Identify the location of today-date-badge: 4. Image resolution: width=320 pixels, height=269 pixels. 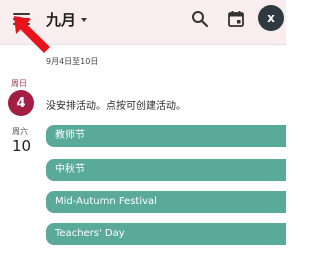
(21, 103).